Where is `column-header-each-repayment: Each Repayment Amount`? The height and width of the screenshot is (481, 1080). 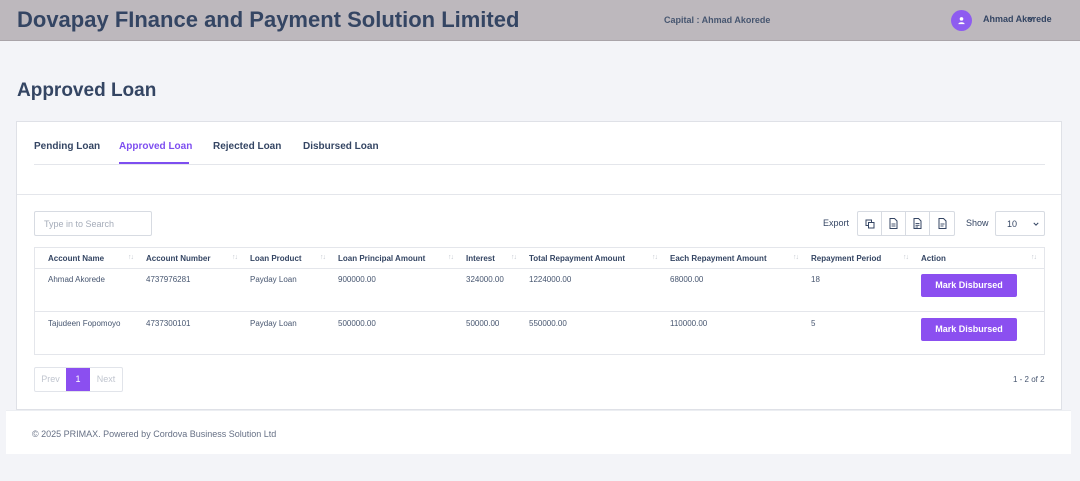
column-header-each-repayment: Each Repayment Amount is located at coordinates (718, 258).